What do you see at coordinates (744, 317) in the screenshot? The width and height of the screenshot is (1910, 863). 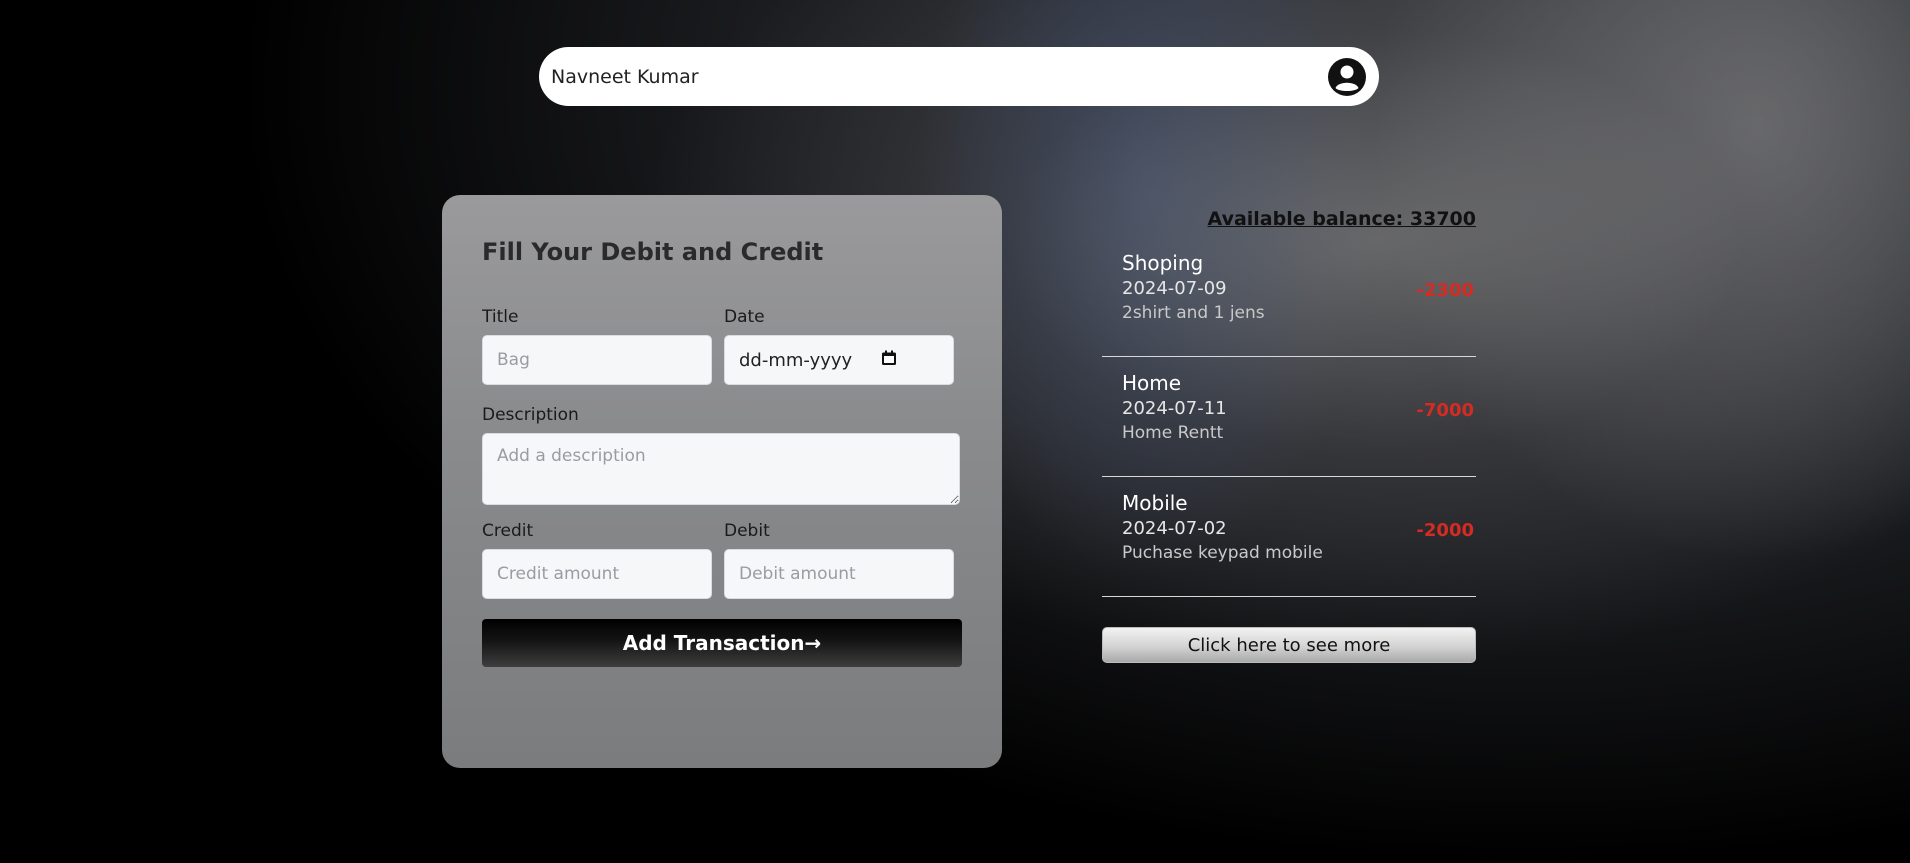 I see `date-label: Date` at bounding box center [744, 317].